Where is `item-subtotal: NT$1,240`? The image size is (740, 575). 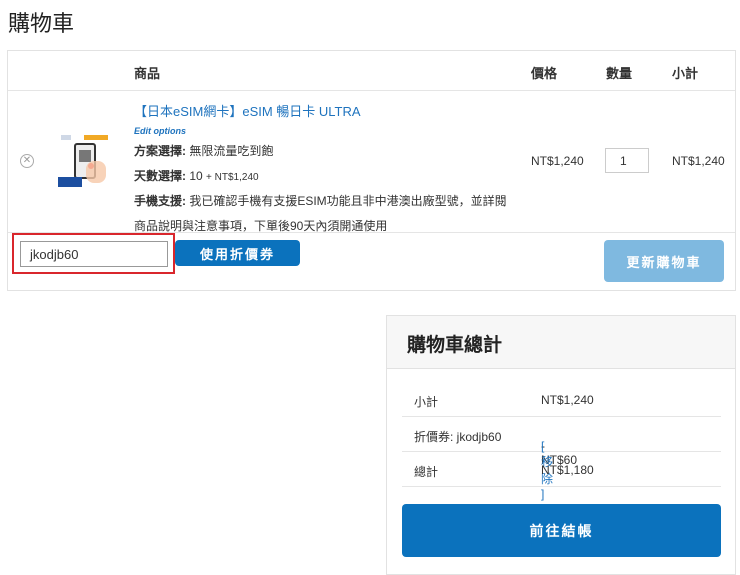 item-subtotal: NT$1,240 is located at coordinates (698, 161).